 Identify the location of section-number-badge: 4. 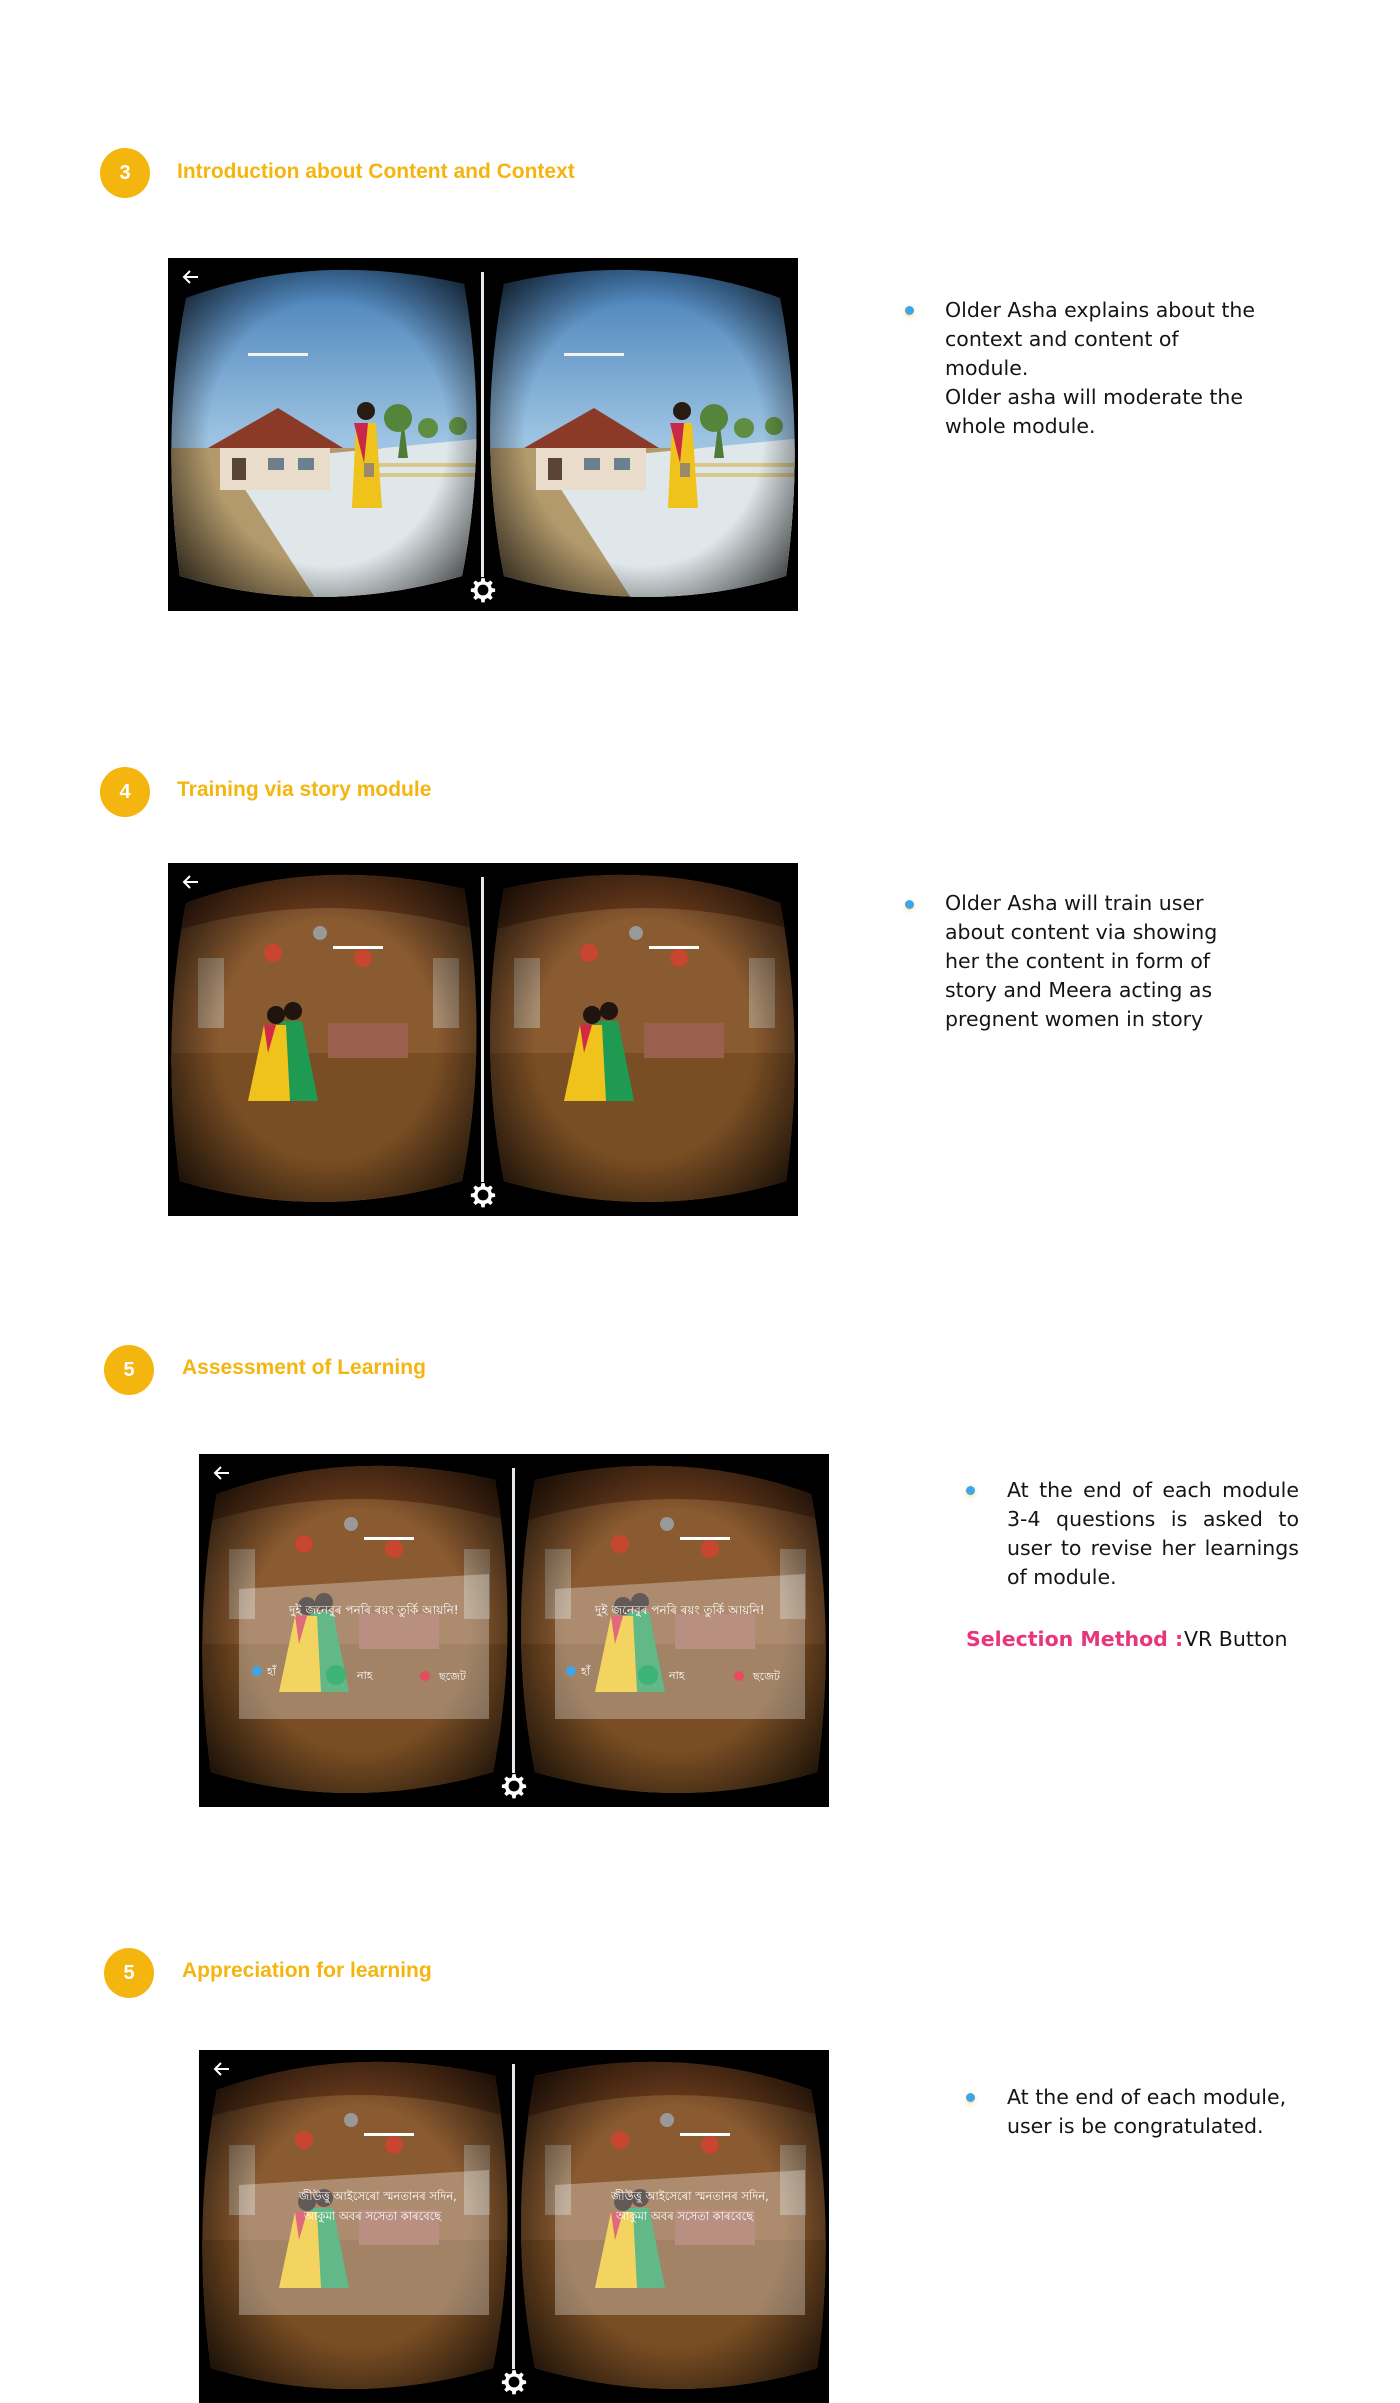
(125, 792).